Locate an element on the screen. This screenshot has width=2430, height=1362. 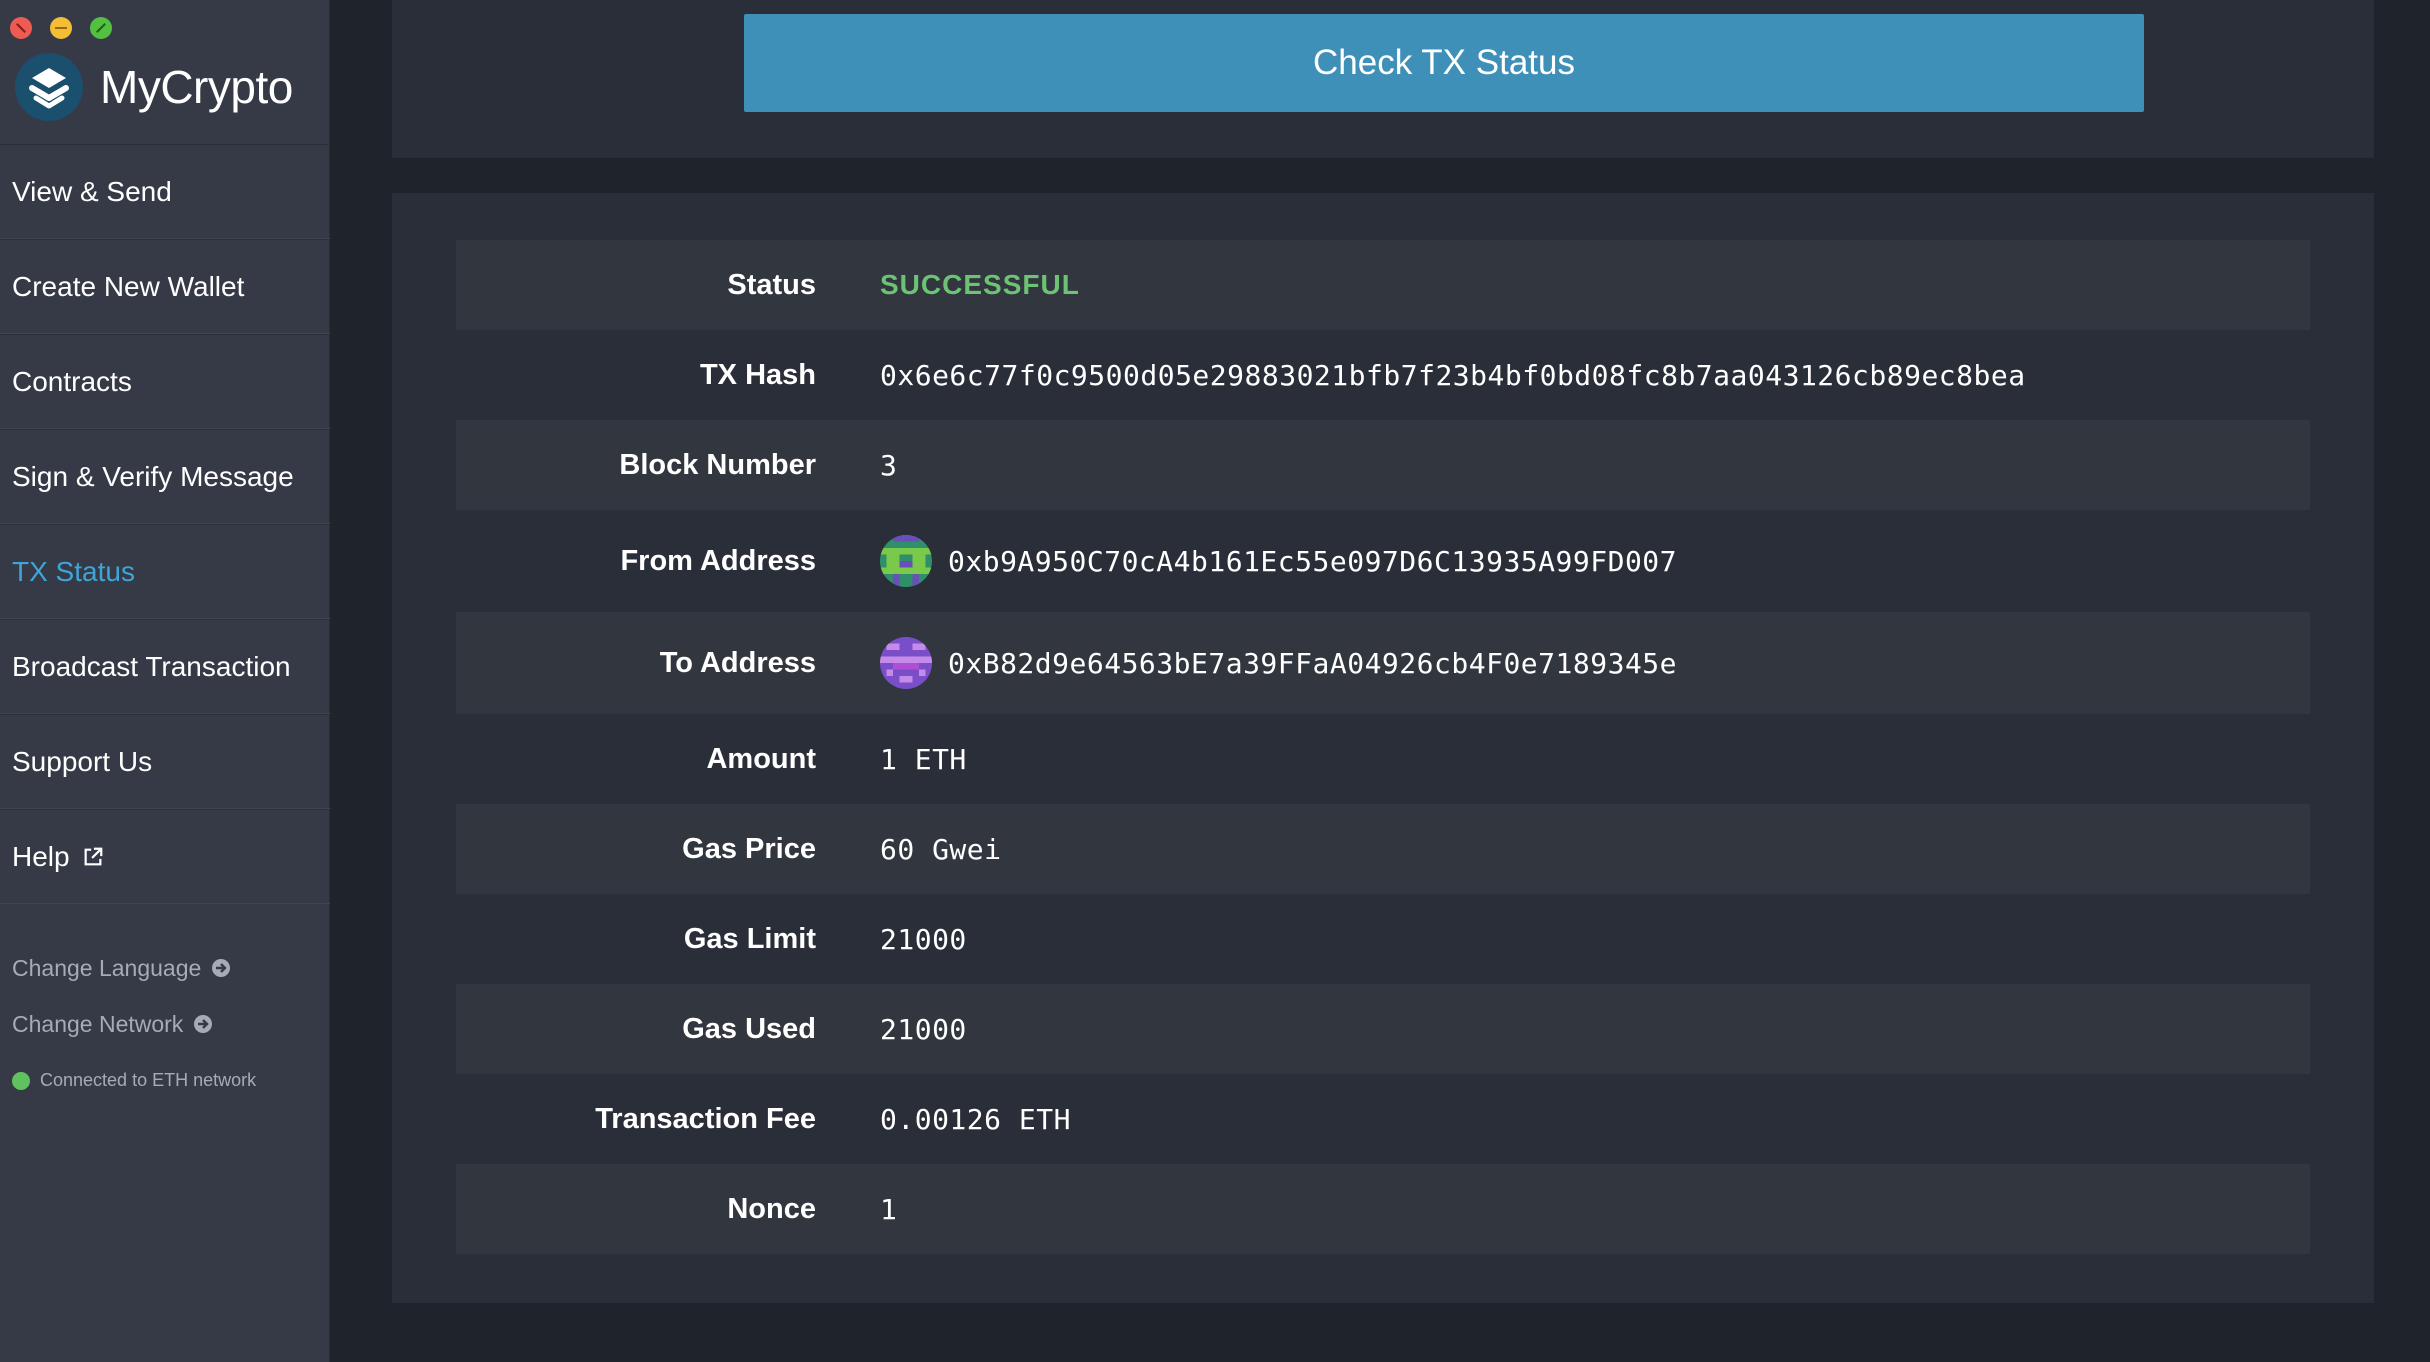
gas-used-value: 21000 is located at coordinates (923, 1029).